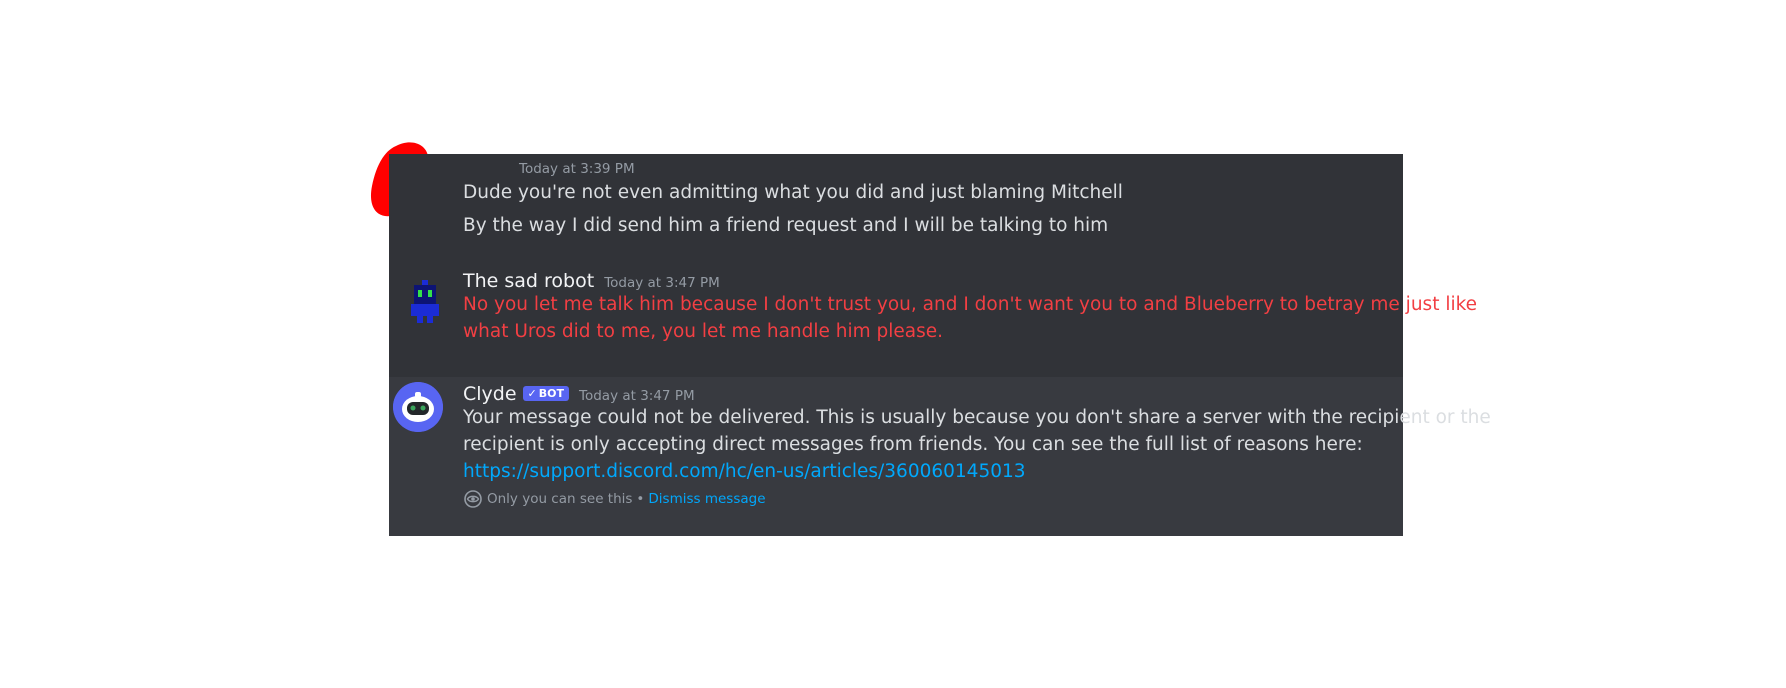 This screenshot has width=1786, height=688. I want to click on ephemeral-note: Only you can see this, so click(560, 499).